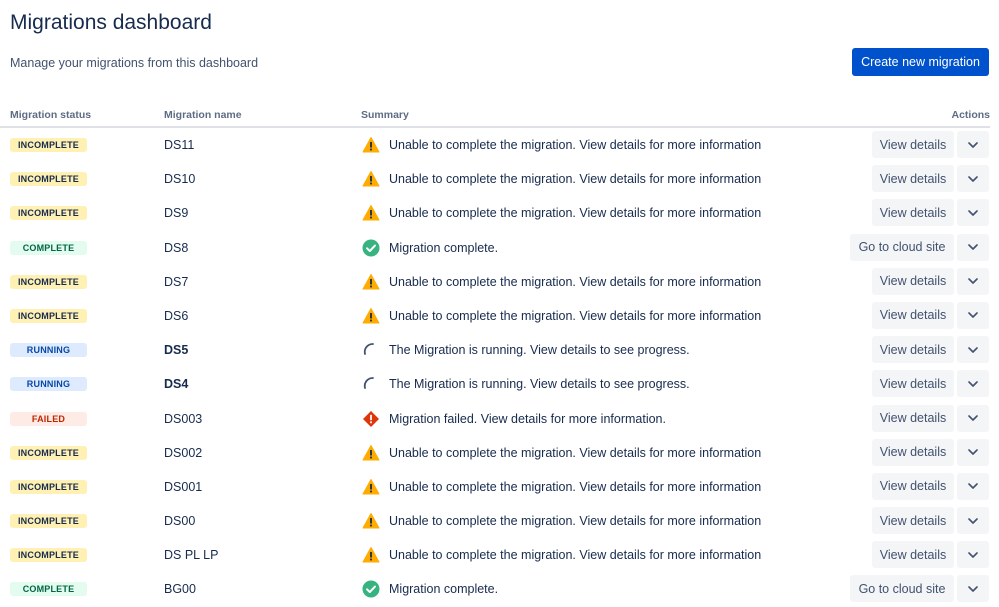  I want to click on migration-name: DS002, so click(183, 452).